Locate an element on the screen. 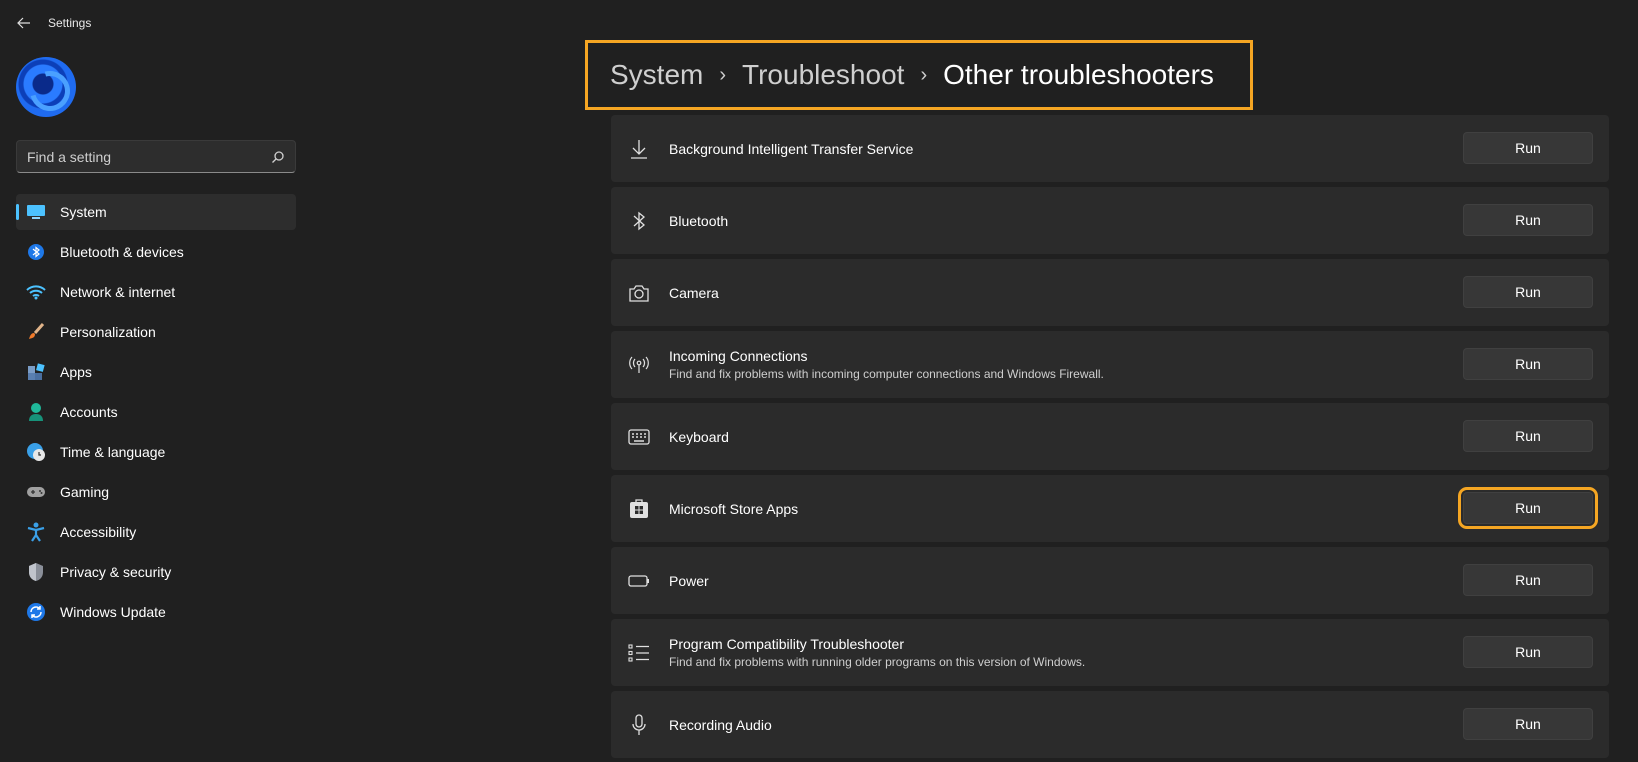 The image size is (1638, 762). keyboard-icon is located at coordinates (639, 437).